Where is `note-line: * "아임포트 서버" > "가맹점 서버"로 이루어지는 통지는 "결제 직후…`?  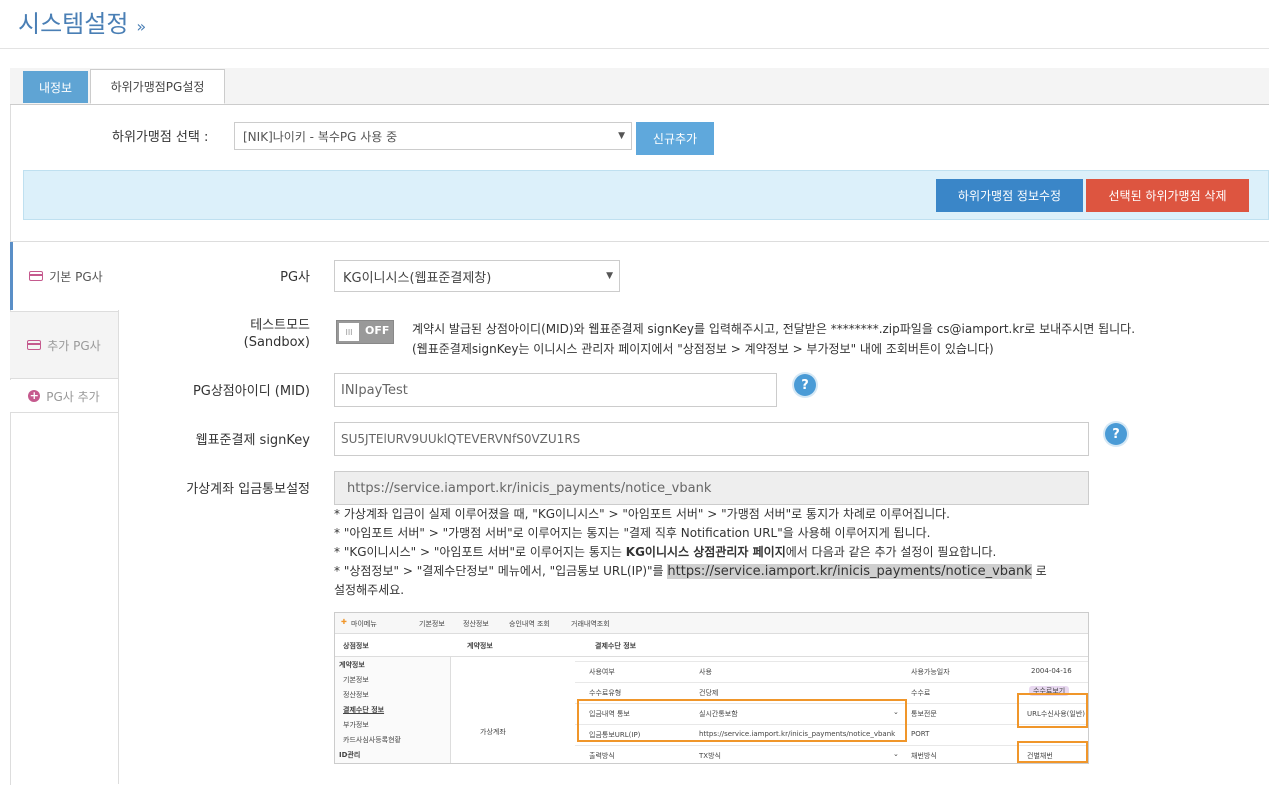
note-line: * "아임포트 서버" > "가맹점 서버"로 이루어지는 통지는 "결제 직후… is located at coordinates (632, 533).